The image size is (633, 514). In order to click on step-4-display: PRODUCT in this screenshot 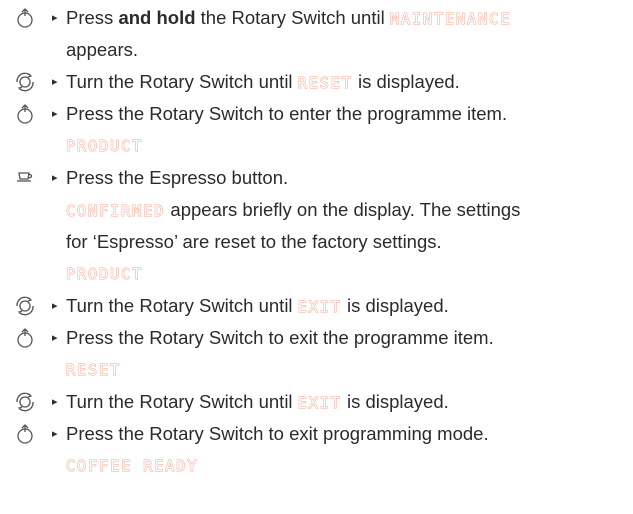, I will do `click(316, 274)`.